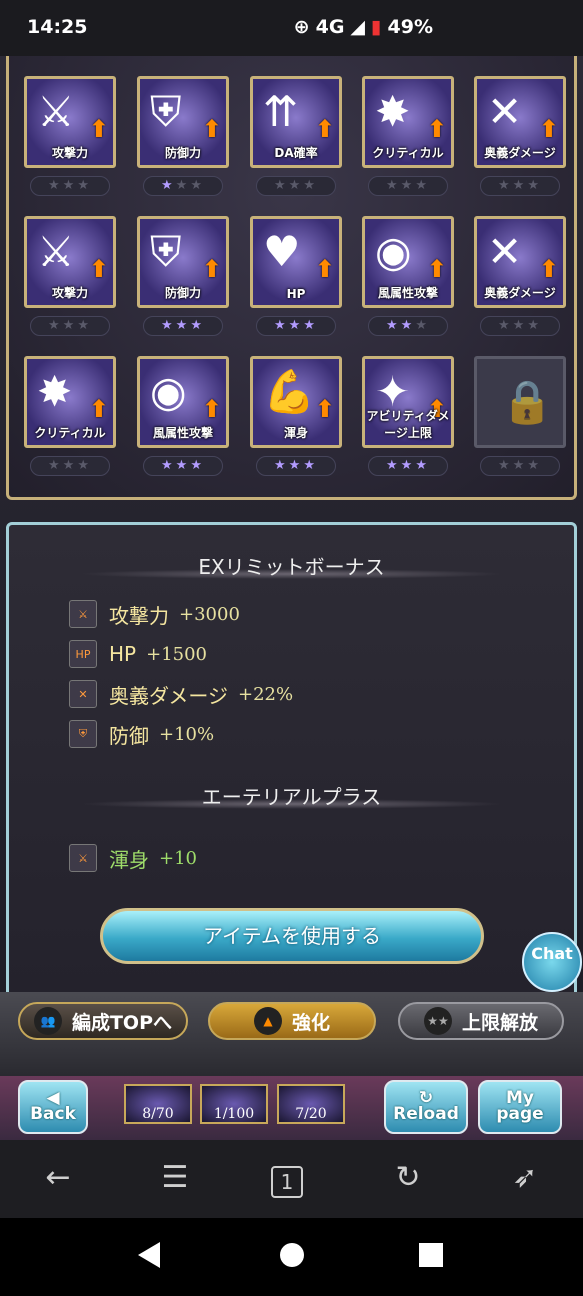 The width and height of the screenshot is (583, 1296). Describe the element at coordinates (311, 1104) in the screenshot. I see `counter-3: 7/20` at that location.